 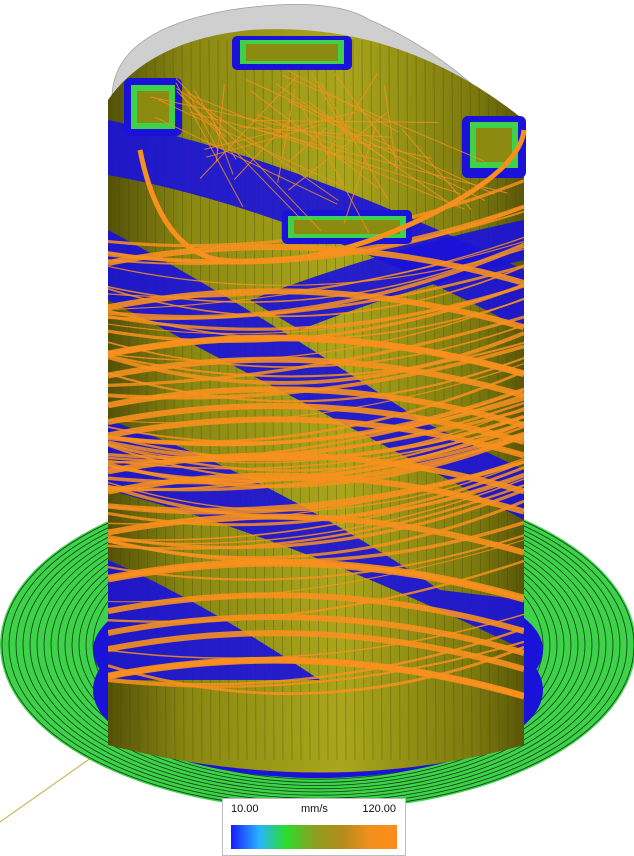 What do you see at coordinates (292, 53) in the screenshot?
I see `top-tab` at bounding box center [292, 53].